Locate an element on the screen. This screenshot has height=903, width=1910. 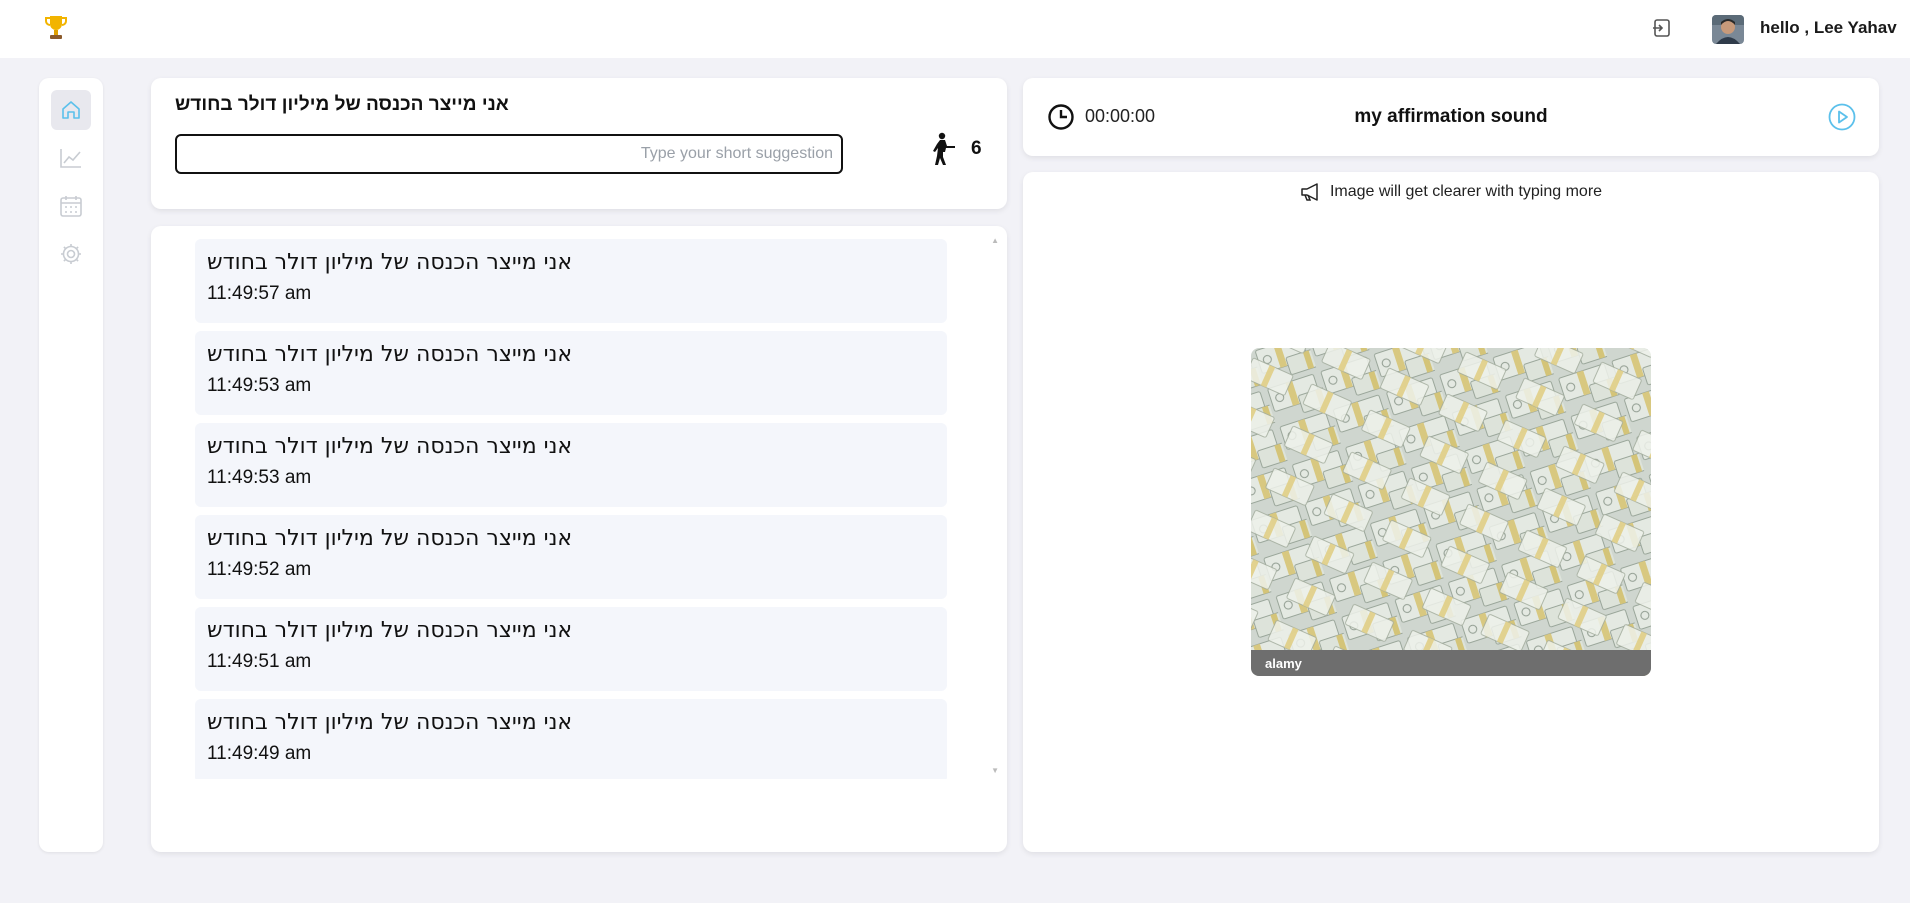
chart-line-icon is located at coordinates (70, 158).